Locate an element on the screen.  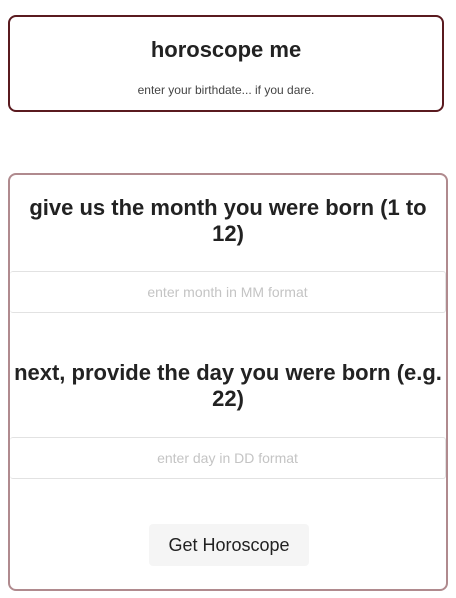
day-input is located at coordinates (228, 458).